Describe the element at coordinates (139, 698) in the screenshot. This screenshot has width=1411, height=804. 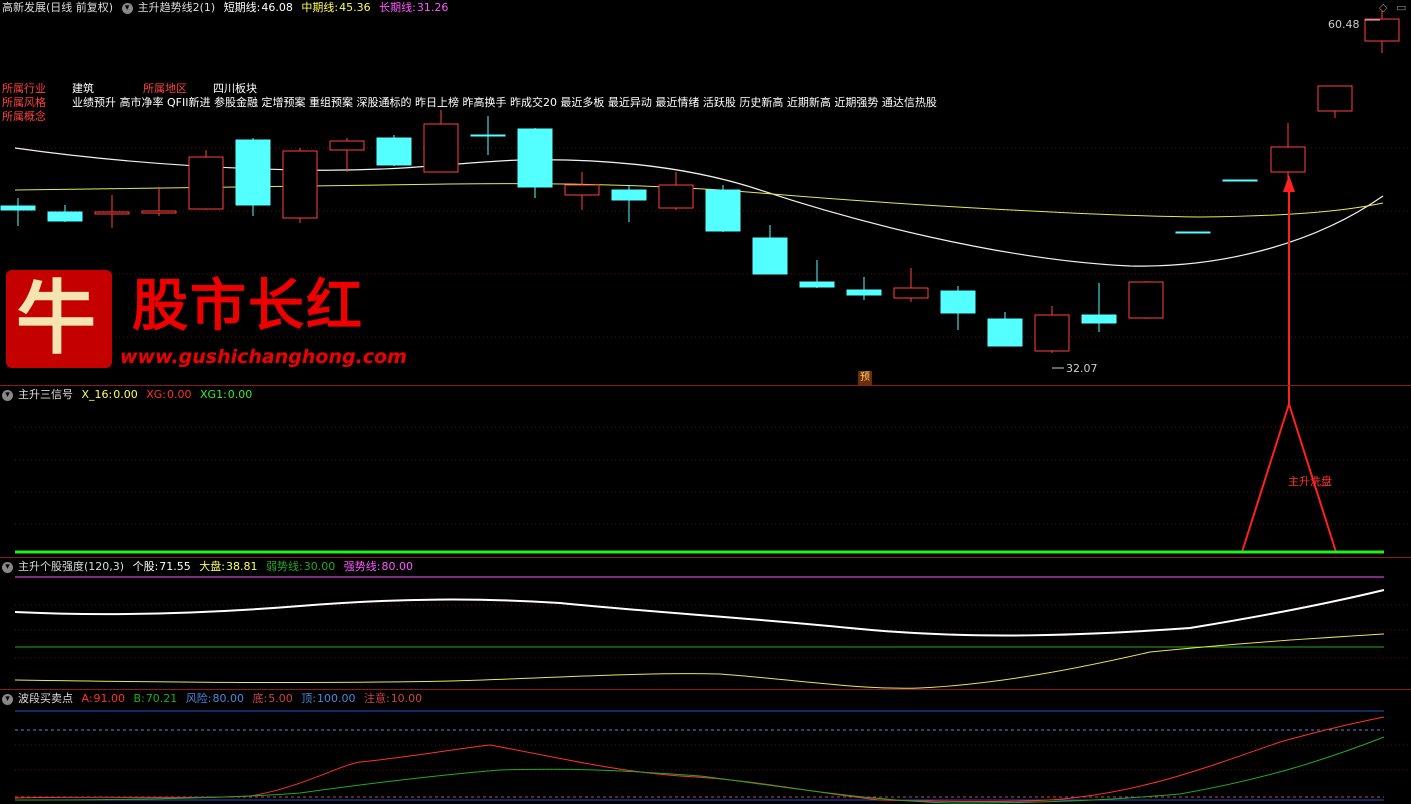
I see `b-label: B:` at that location.